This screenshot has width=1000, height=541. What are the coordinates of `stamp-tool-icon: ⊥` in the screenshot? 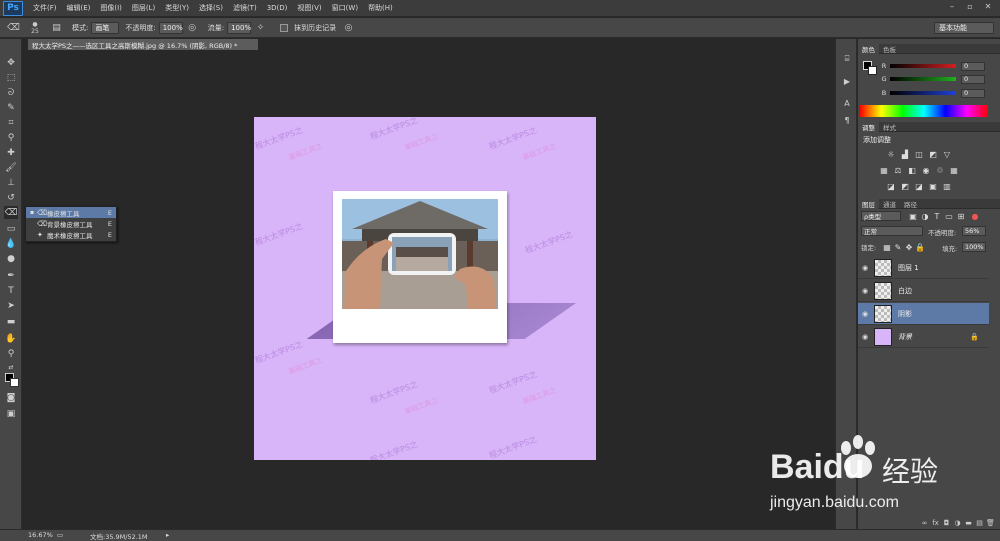 It's located at (11, 182).